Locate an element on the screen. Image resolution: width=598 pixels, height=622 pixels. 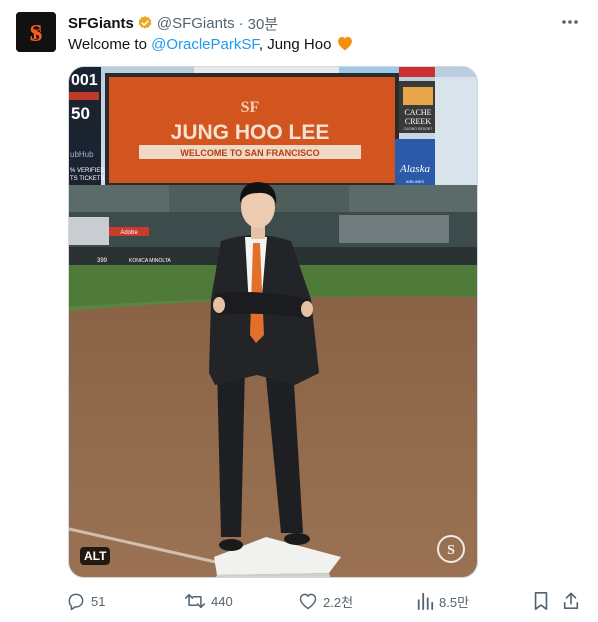
scoreboard-subtitle: WELCOME TO SAN FRANCISCO is located at coordinates (249, 153).